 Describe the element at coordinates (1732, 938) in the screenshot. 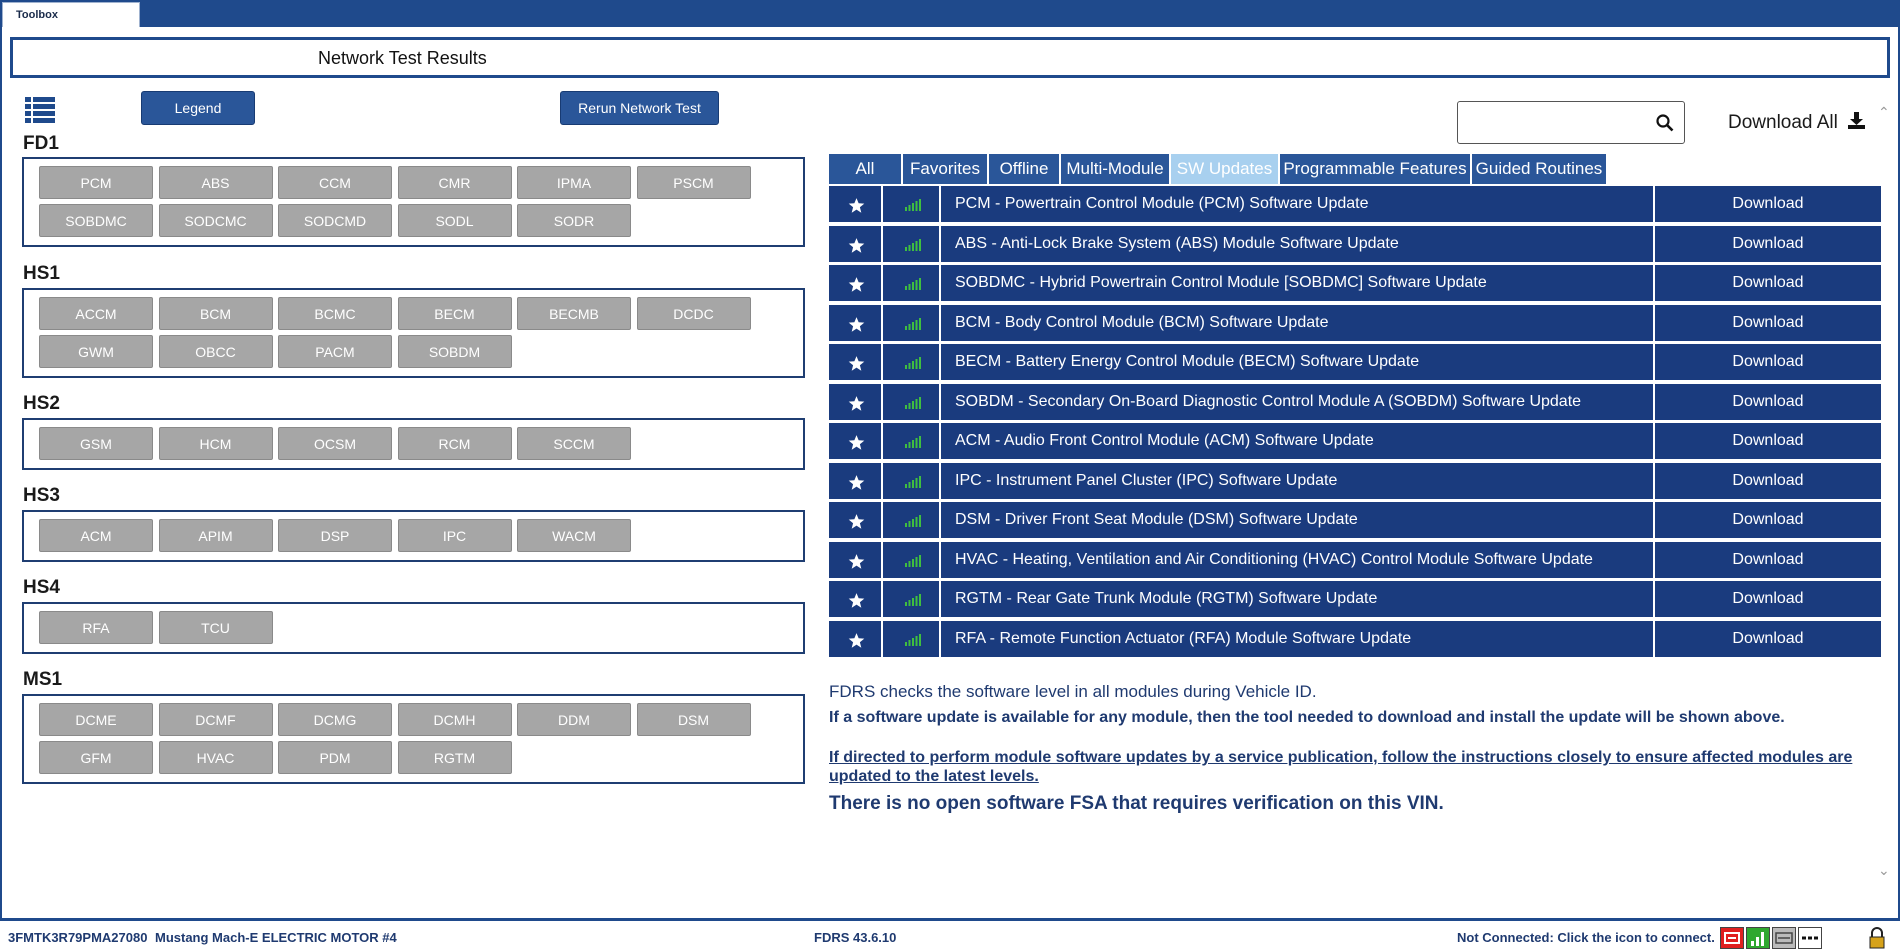

I see `vci-connect-icon` at that location.